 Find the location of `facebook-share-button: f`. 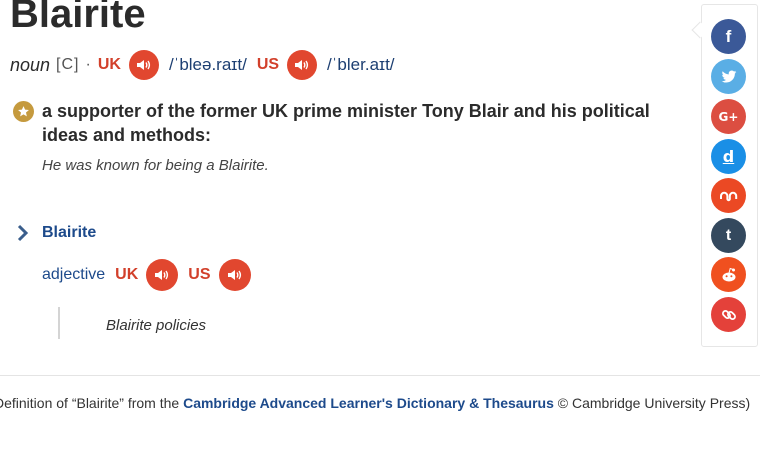

facebook-share-button: f is located at coordinates (728, 36).